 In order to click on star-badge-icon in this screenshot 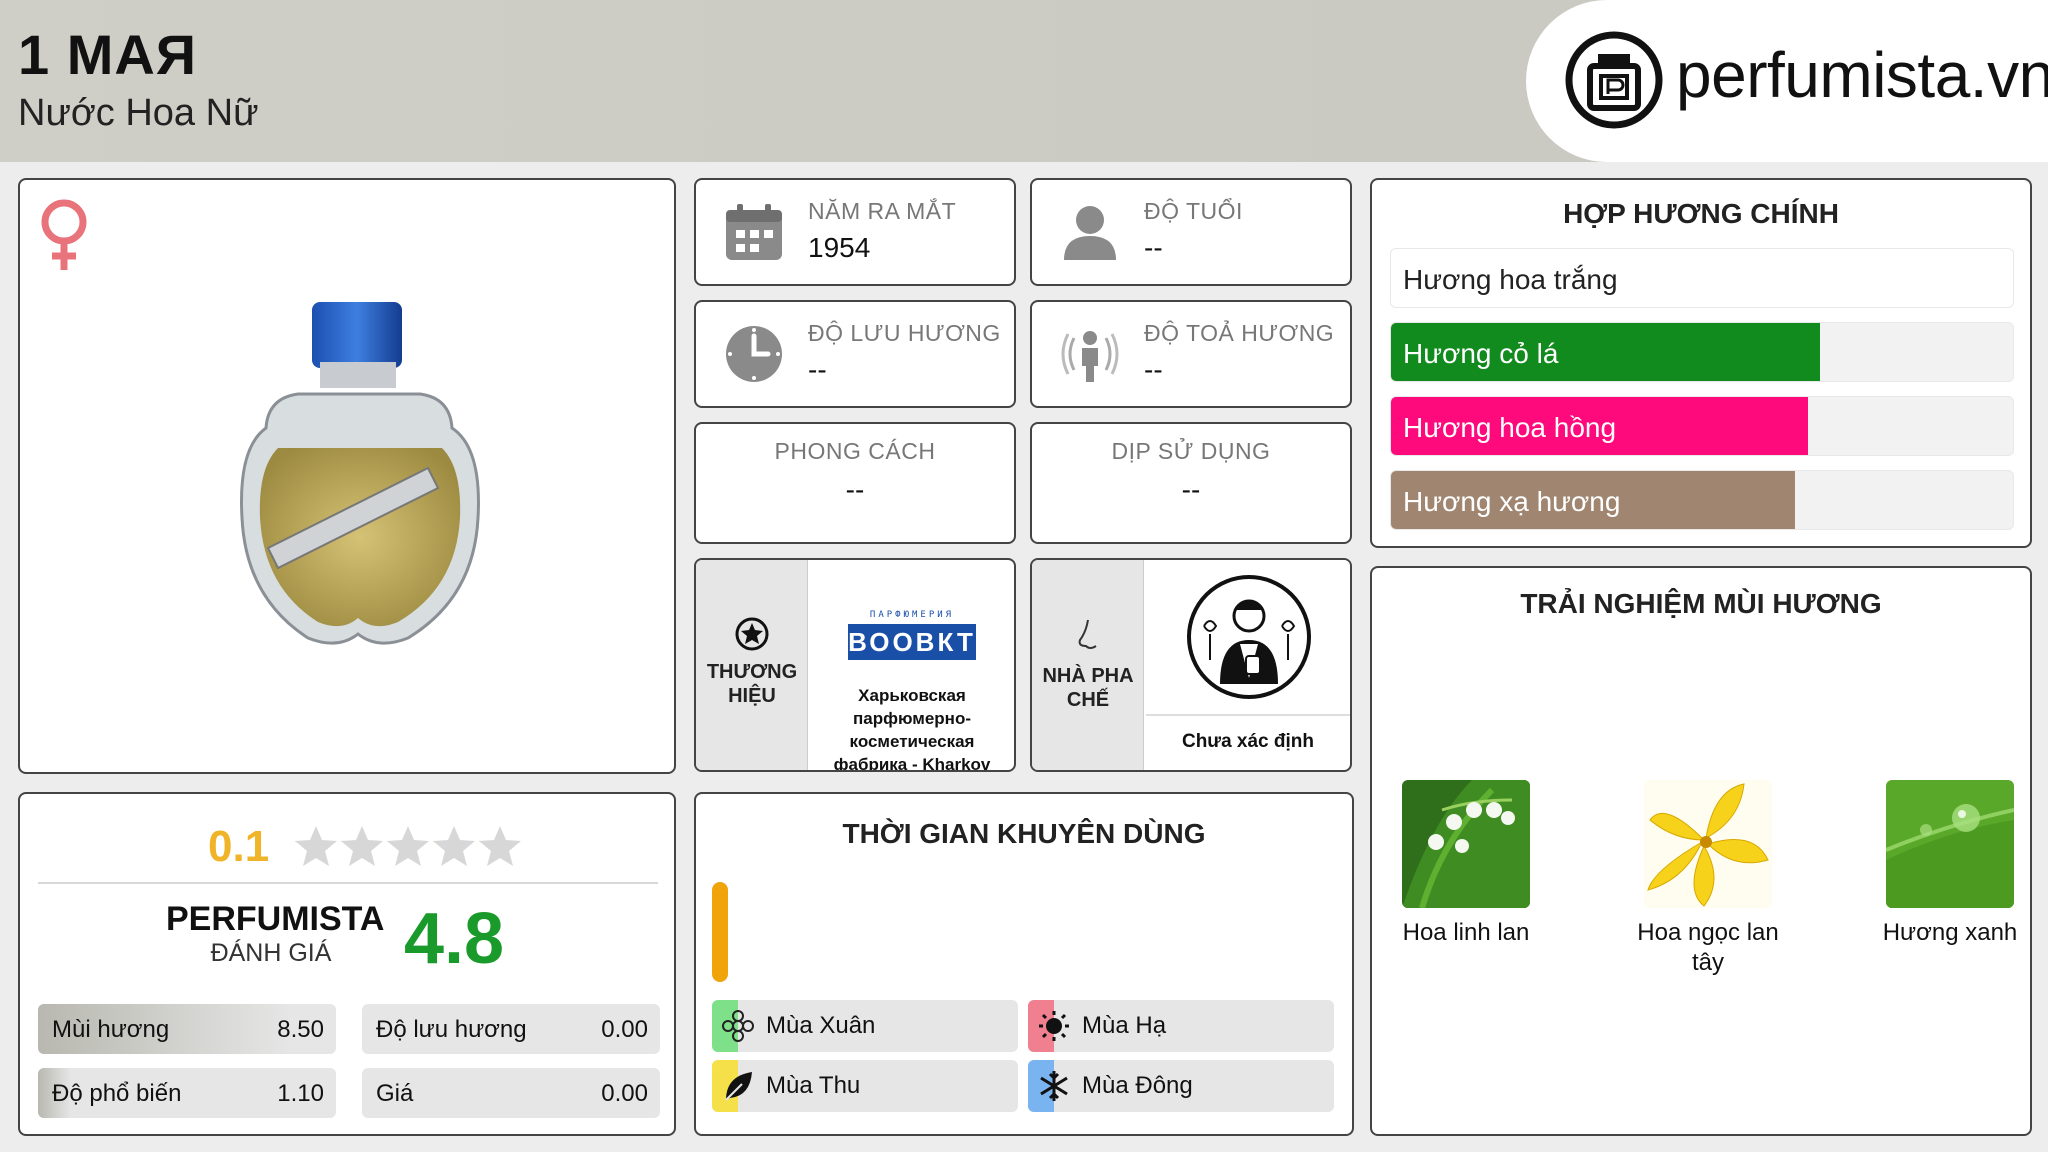, I will do `click(752, 634)`.